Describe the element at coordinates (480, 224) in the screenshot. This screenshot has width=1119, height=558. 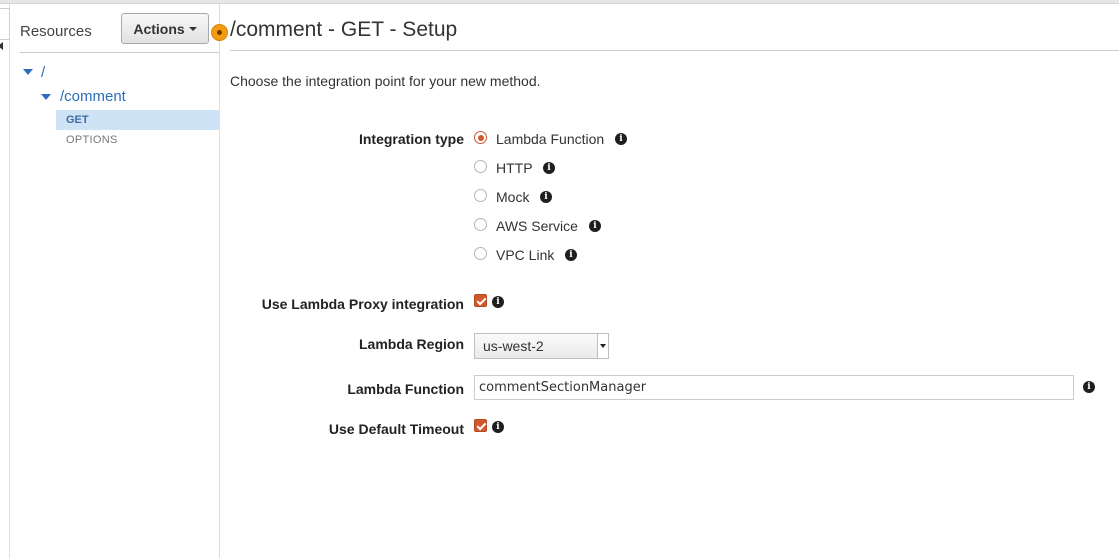
I see `radio-aws-service` at that location.